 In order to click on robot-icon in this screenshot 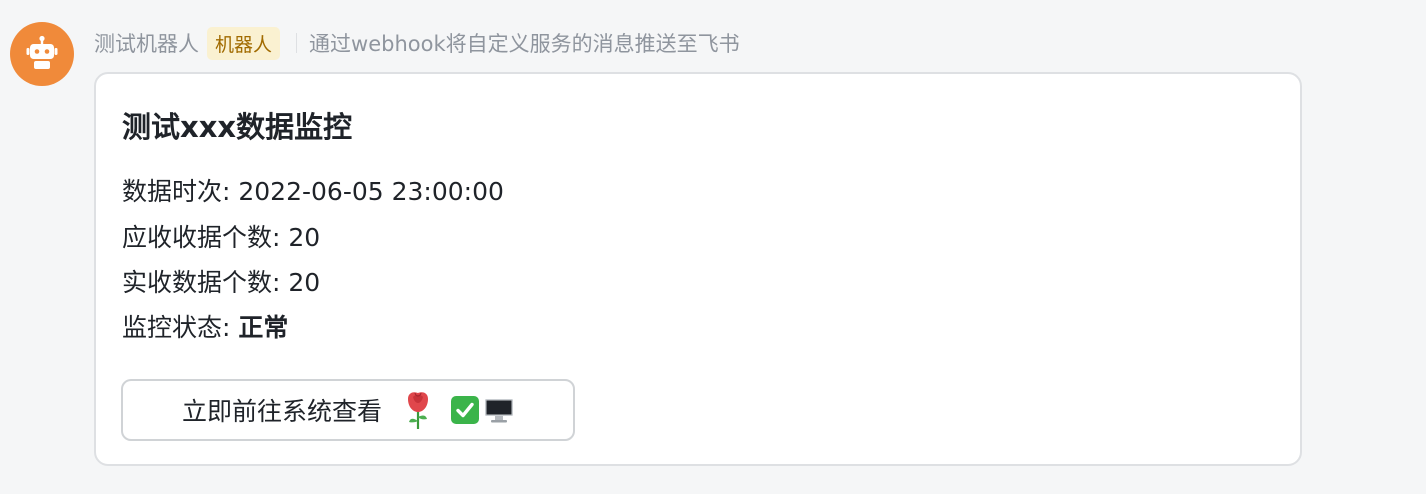, I will do `click(42, 52)`.